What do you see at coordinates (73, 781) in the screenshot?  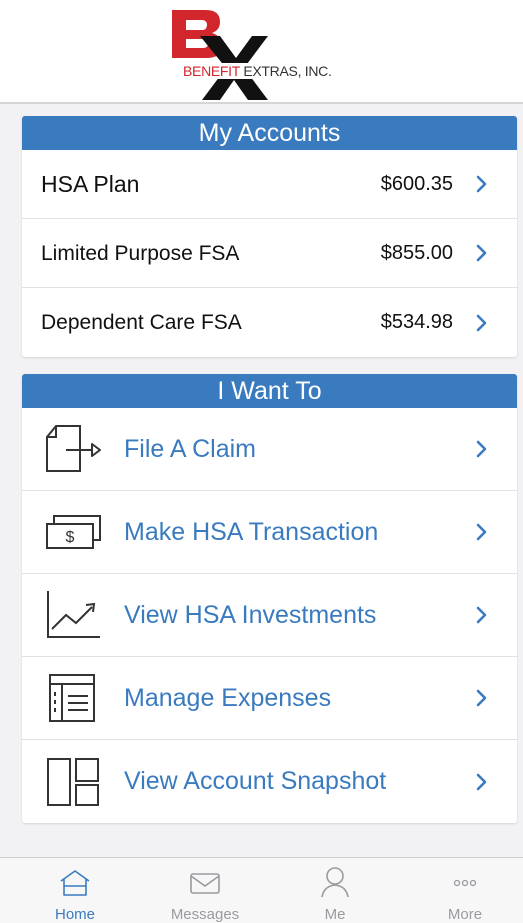 I see `snapshot-layout-icon` at bounding box center [73, 781].